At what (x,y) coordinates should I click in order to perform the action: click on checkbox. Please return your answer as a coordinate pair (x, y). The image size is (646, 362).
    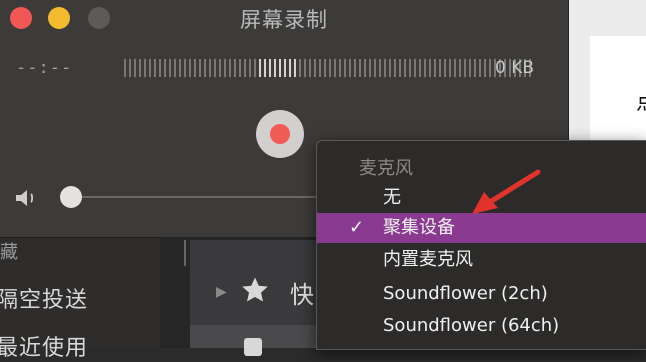
    Looking at the image, I should click on (253, 347).